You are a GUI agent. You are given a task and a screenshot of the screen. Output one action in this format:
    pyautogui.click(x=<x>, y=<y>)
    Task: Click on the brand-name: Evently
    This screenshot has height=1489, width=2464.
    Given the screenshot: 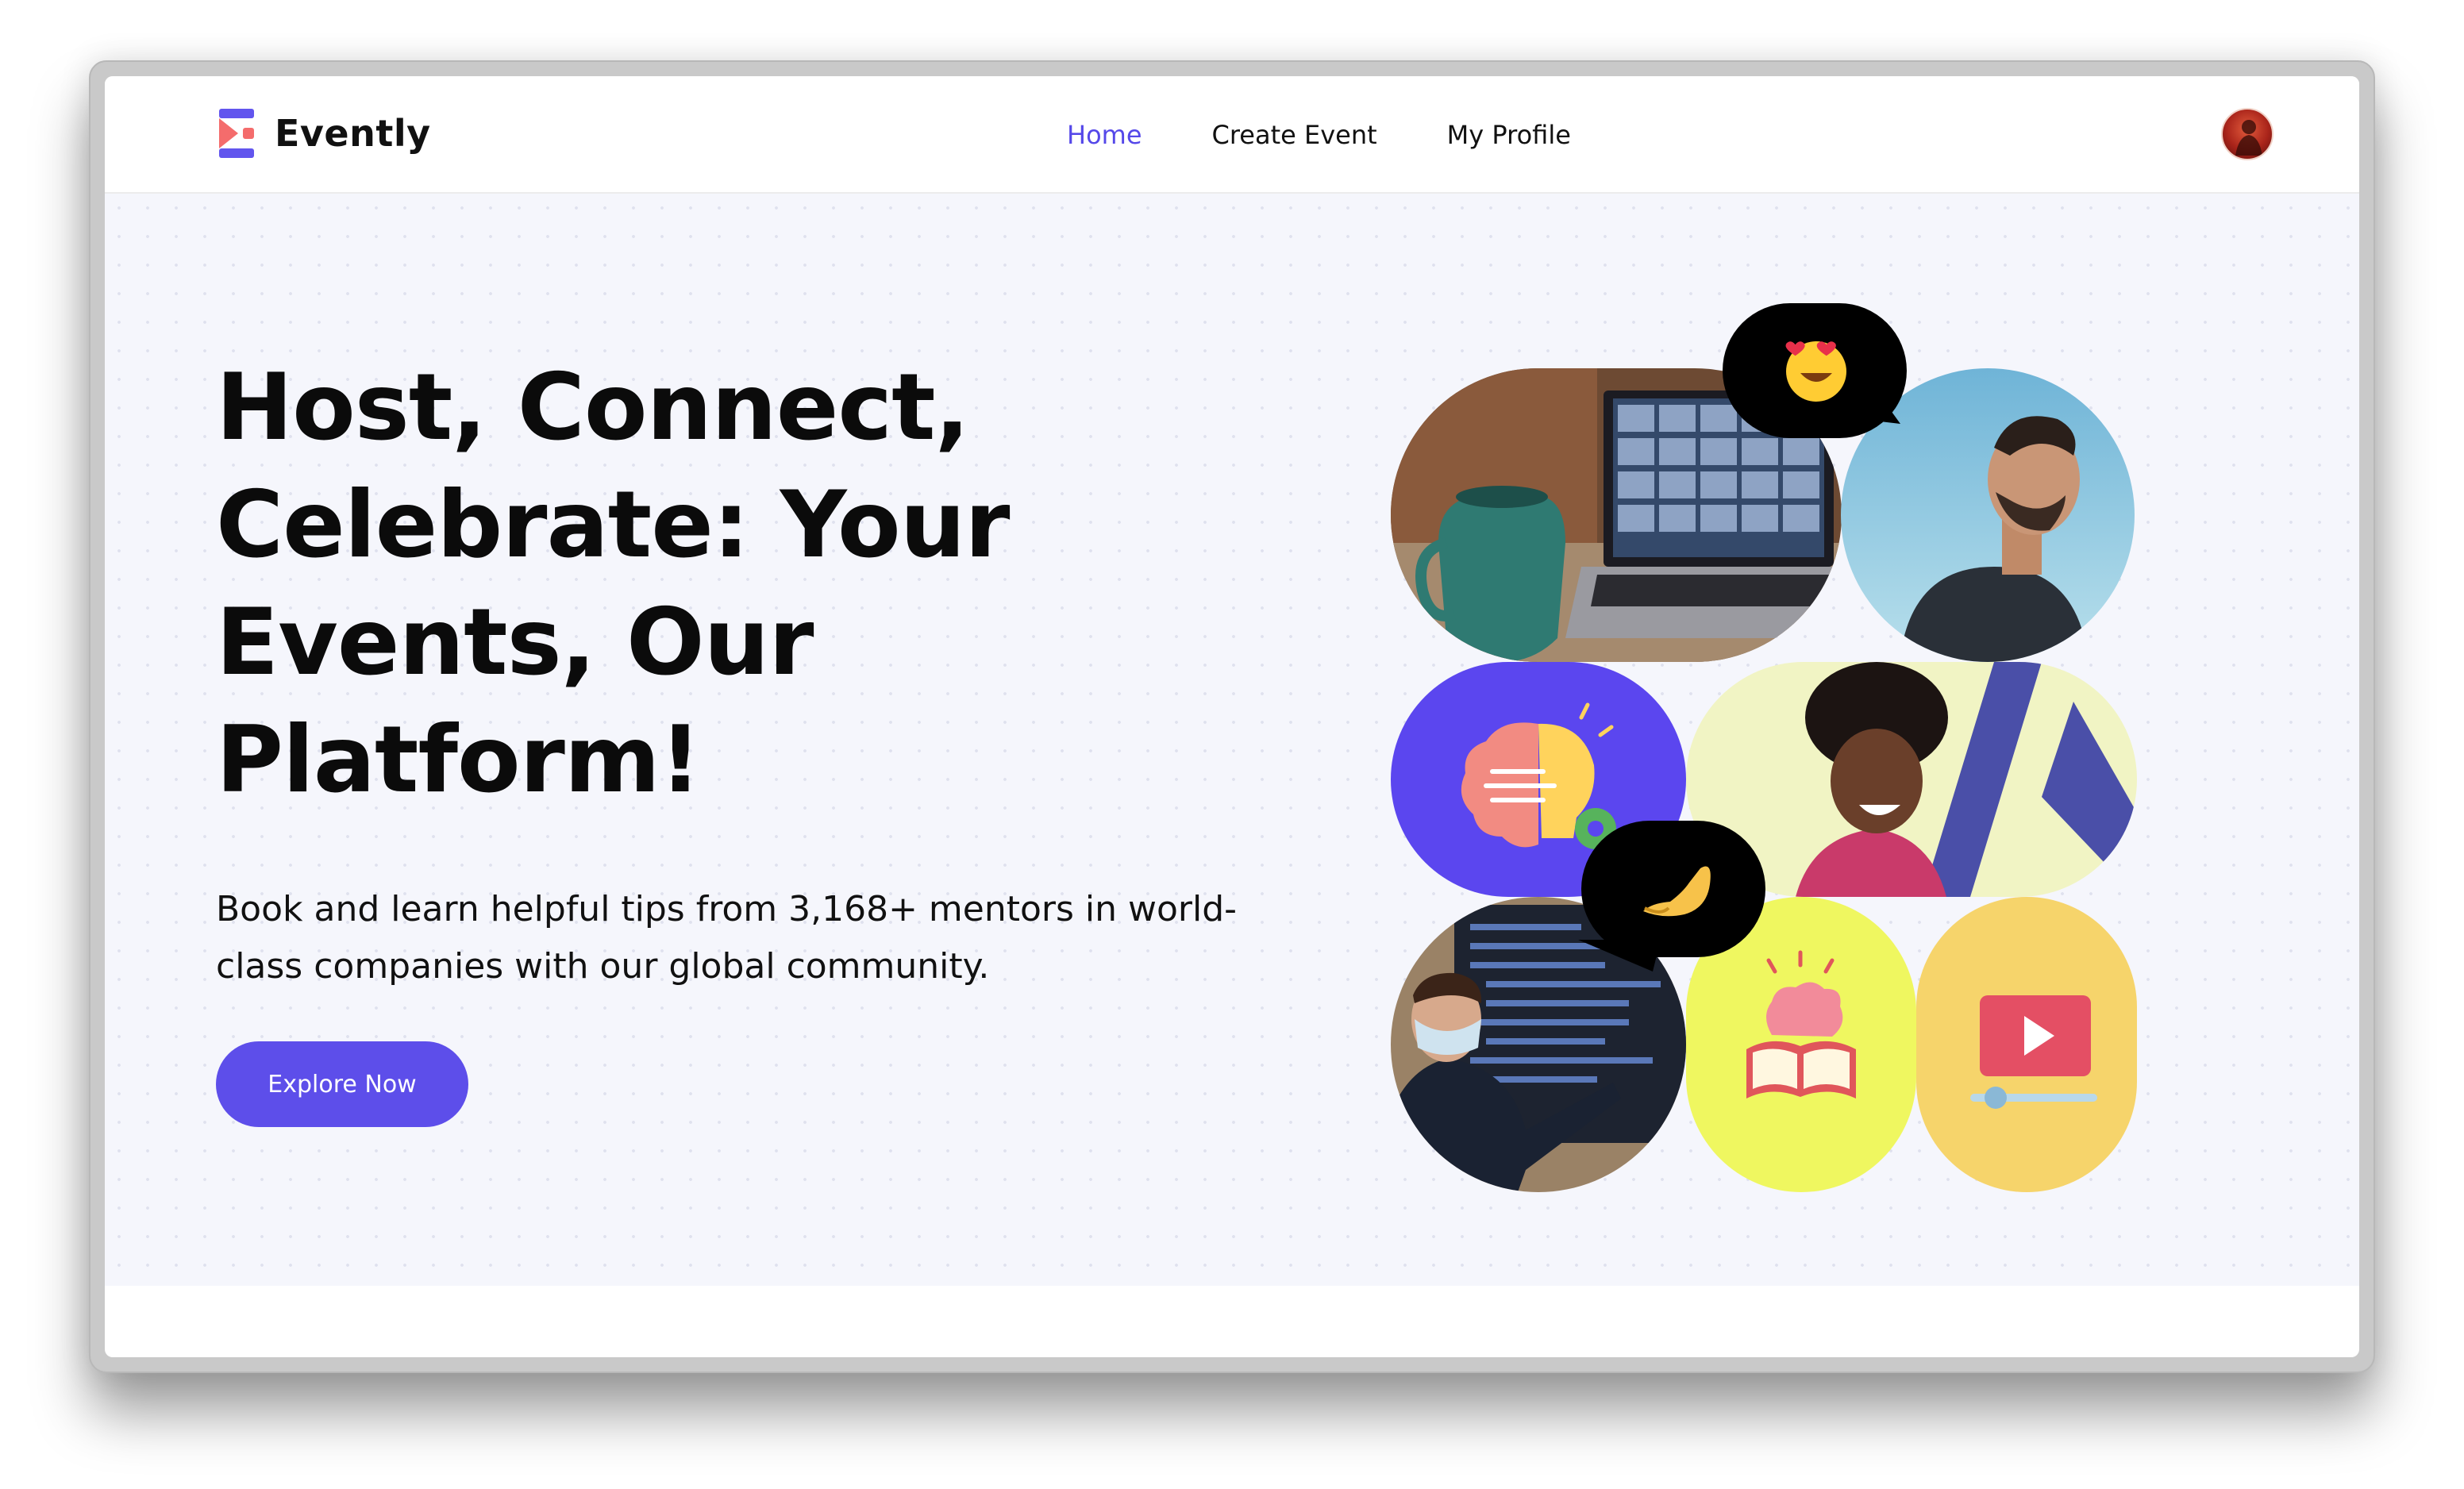 What is the action you would take?
    pyautogui.click(x=353, y=133)
    